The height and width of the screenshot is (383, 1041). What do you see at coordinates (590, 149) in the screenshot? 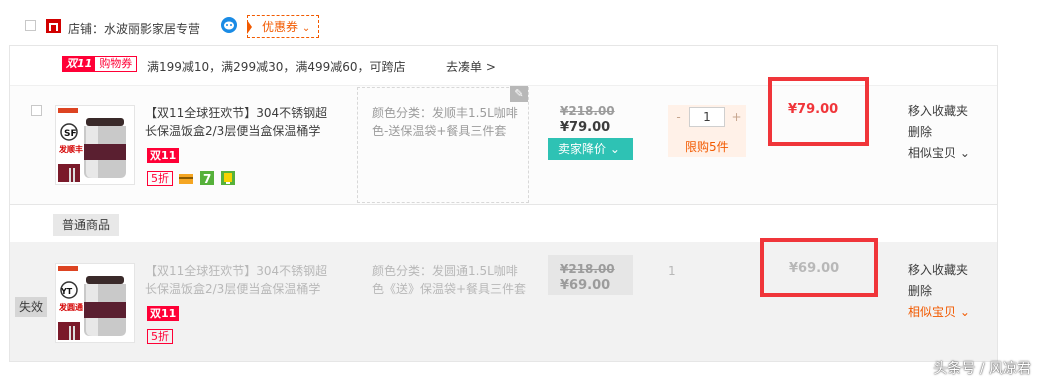
I see `seller-price-drop-button: 卖家降价 ⌄` at bounding box center [590, 149].